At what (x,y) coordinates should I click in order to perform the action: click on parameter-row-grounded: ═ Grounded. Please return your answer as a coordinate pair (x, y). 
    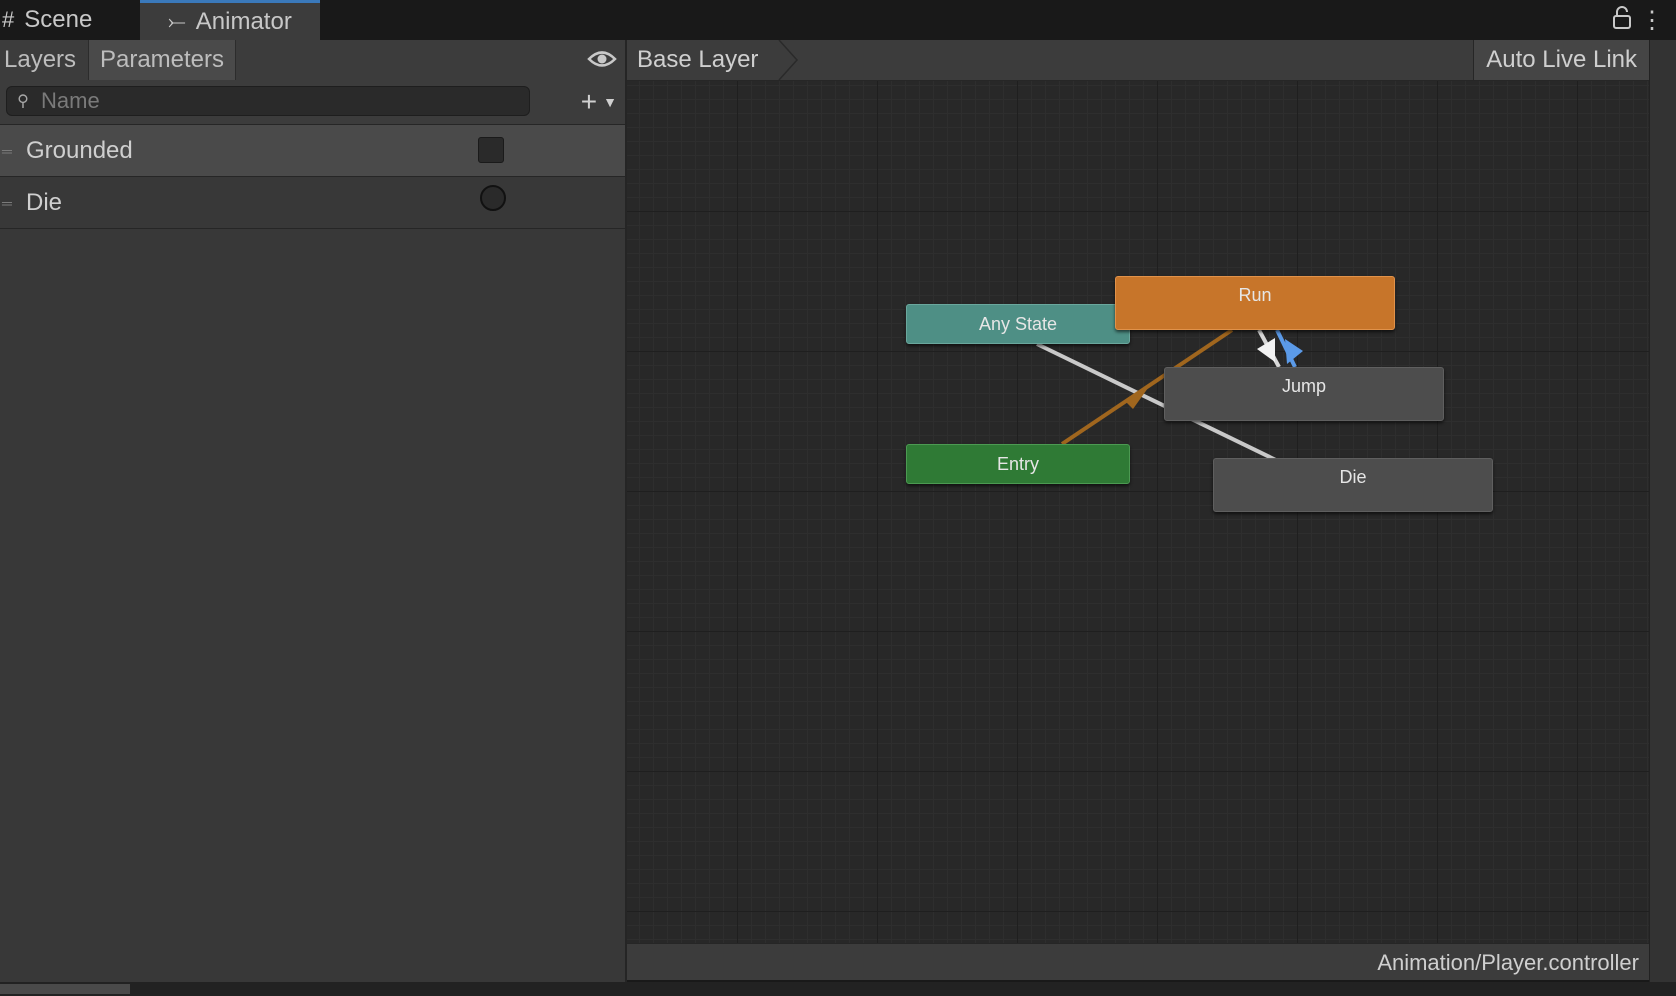
    Looking at the image, I should click on (312, 151).